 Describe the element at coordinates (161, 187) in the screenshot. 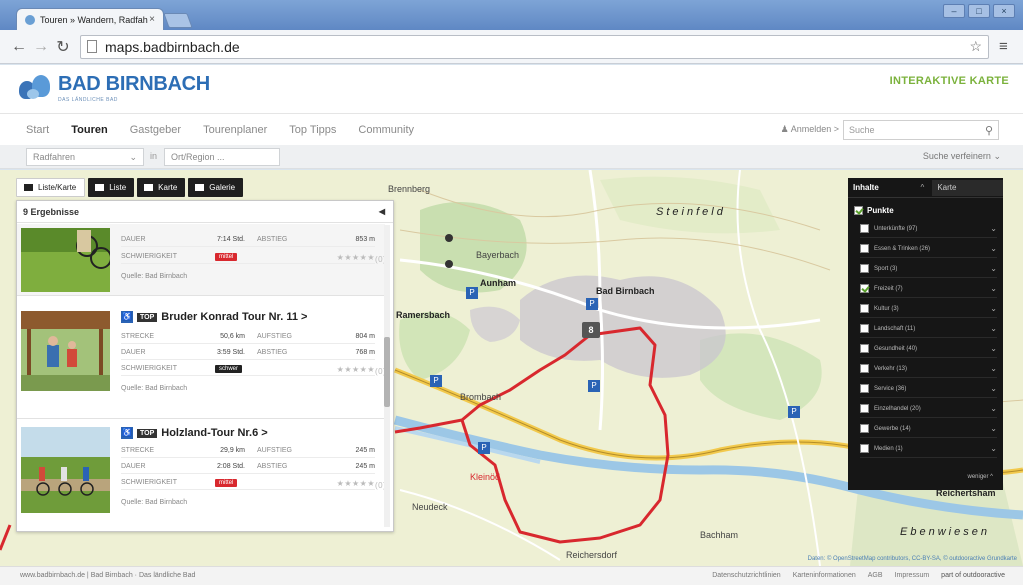

I see `view-map-button: Karte` at that location.